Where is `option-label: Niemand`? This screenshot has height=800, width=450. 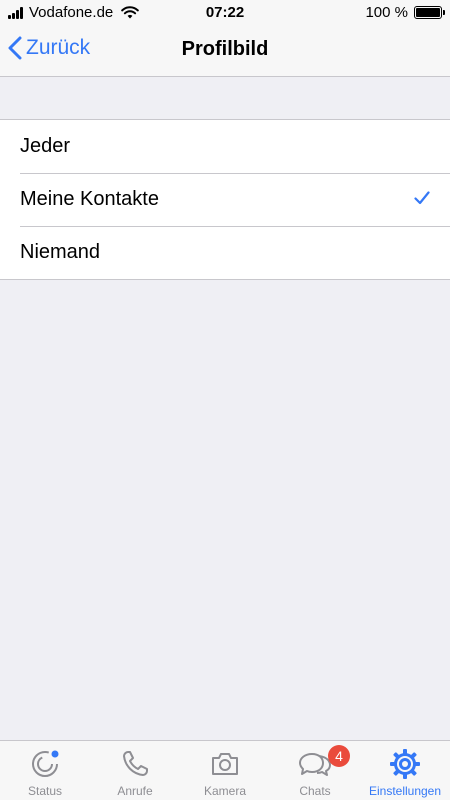 option-label: Niemand is located at coordinates (60, 252).